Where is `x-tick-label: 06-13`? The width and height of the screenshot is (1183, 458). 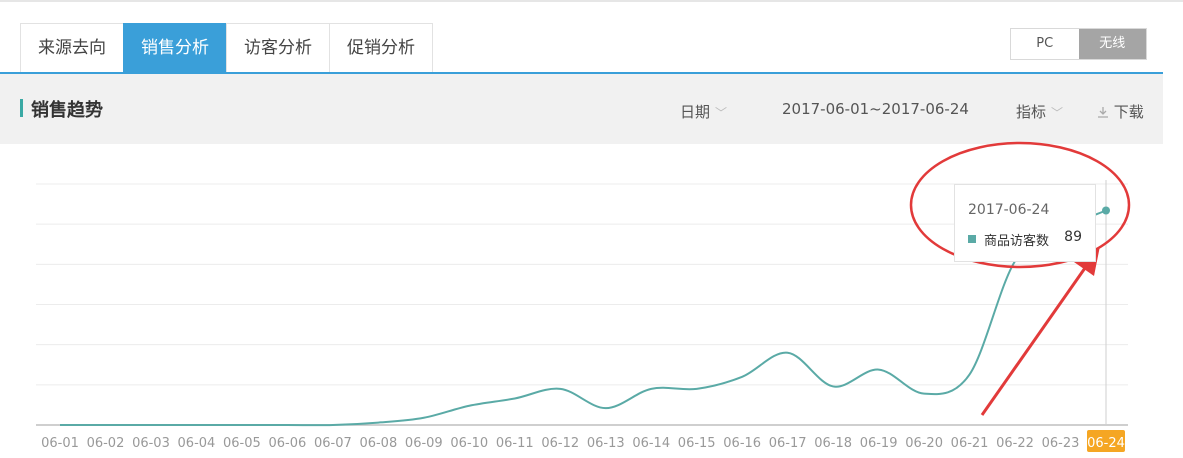 x-tick-label: 06-13 is located at coordinates (606, 443).